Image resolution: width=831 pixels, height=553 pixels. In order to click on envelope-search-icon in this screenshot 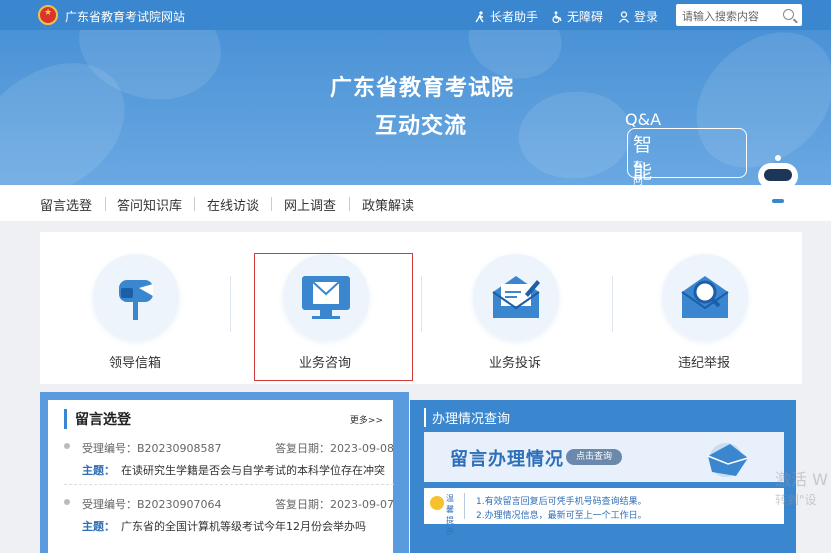, I will do `click(705, 297)`.